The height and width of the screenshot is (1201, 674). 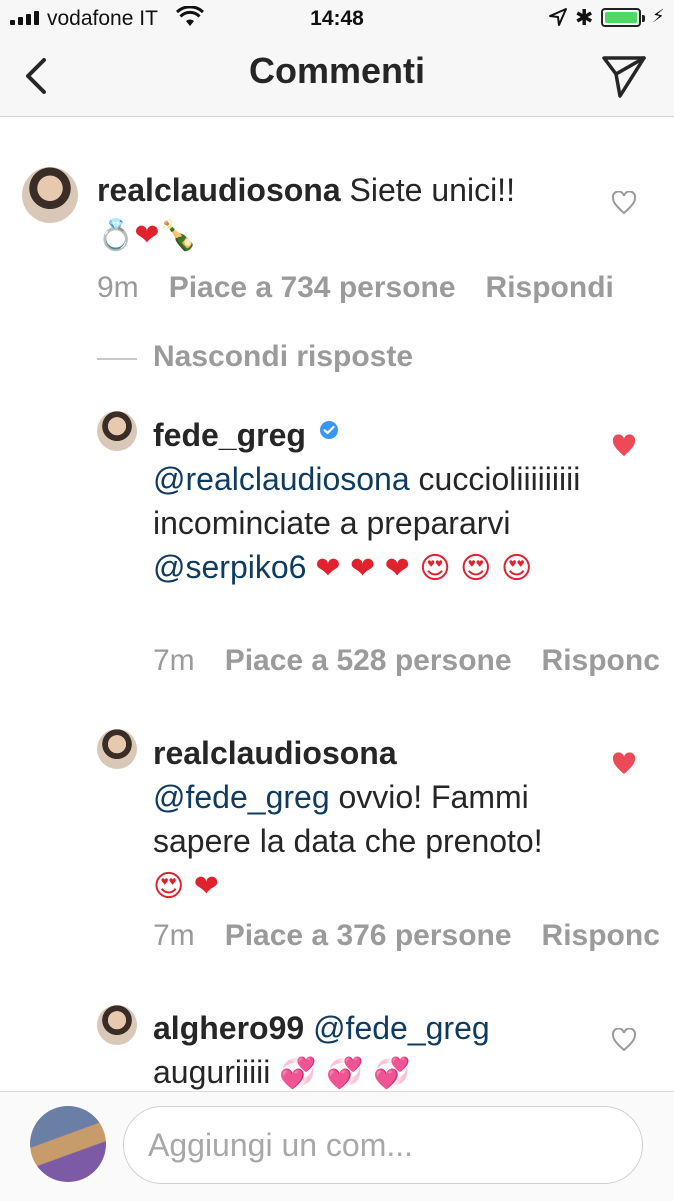 I want to click on battery-icon, so click(x=623, y=17).